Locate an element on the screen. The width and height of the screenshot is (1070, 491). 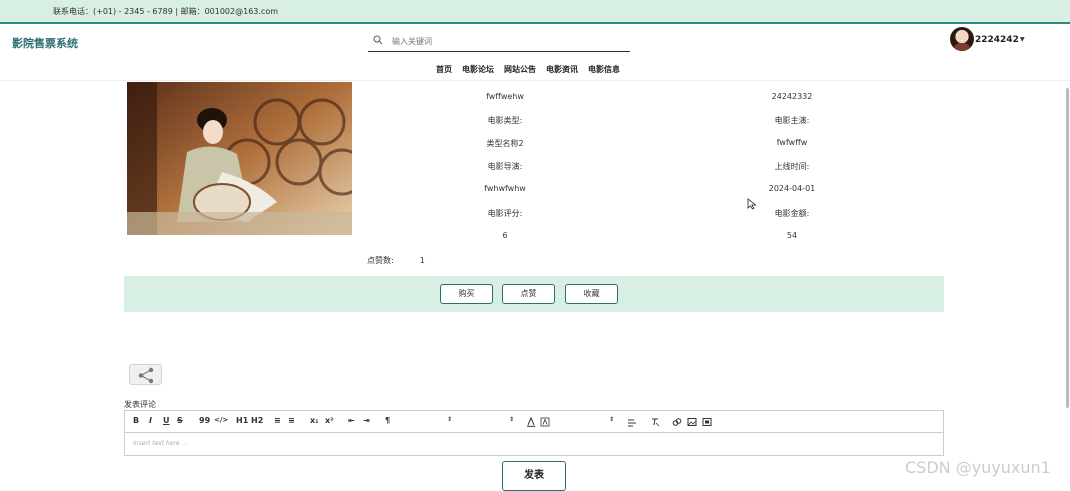
main-nav: 首页 电影论坛 网站公告 电影资讯 电影信息 is located at coordinates (528, 70).